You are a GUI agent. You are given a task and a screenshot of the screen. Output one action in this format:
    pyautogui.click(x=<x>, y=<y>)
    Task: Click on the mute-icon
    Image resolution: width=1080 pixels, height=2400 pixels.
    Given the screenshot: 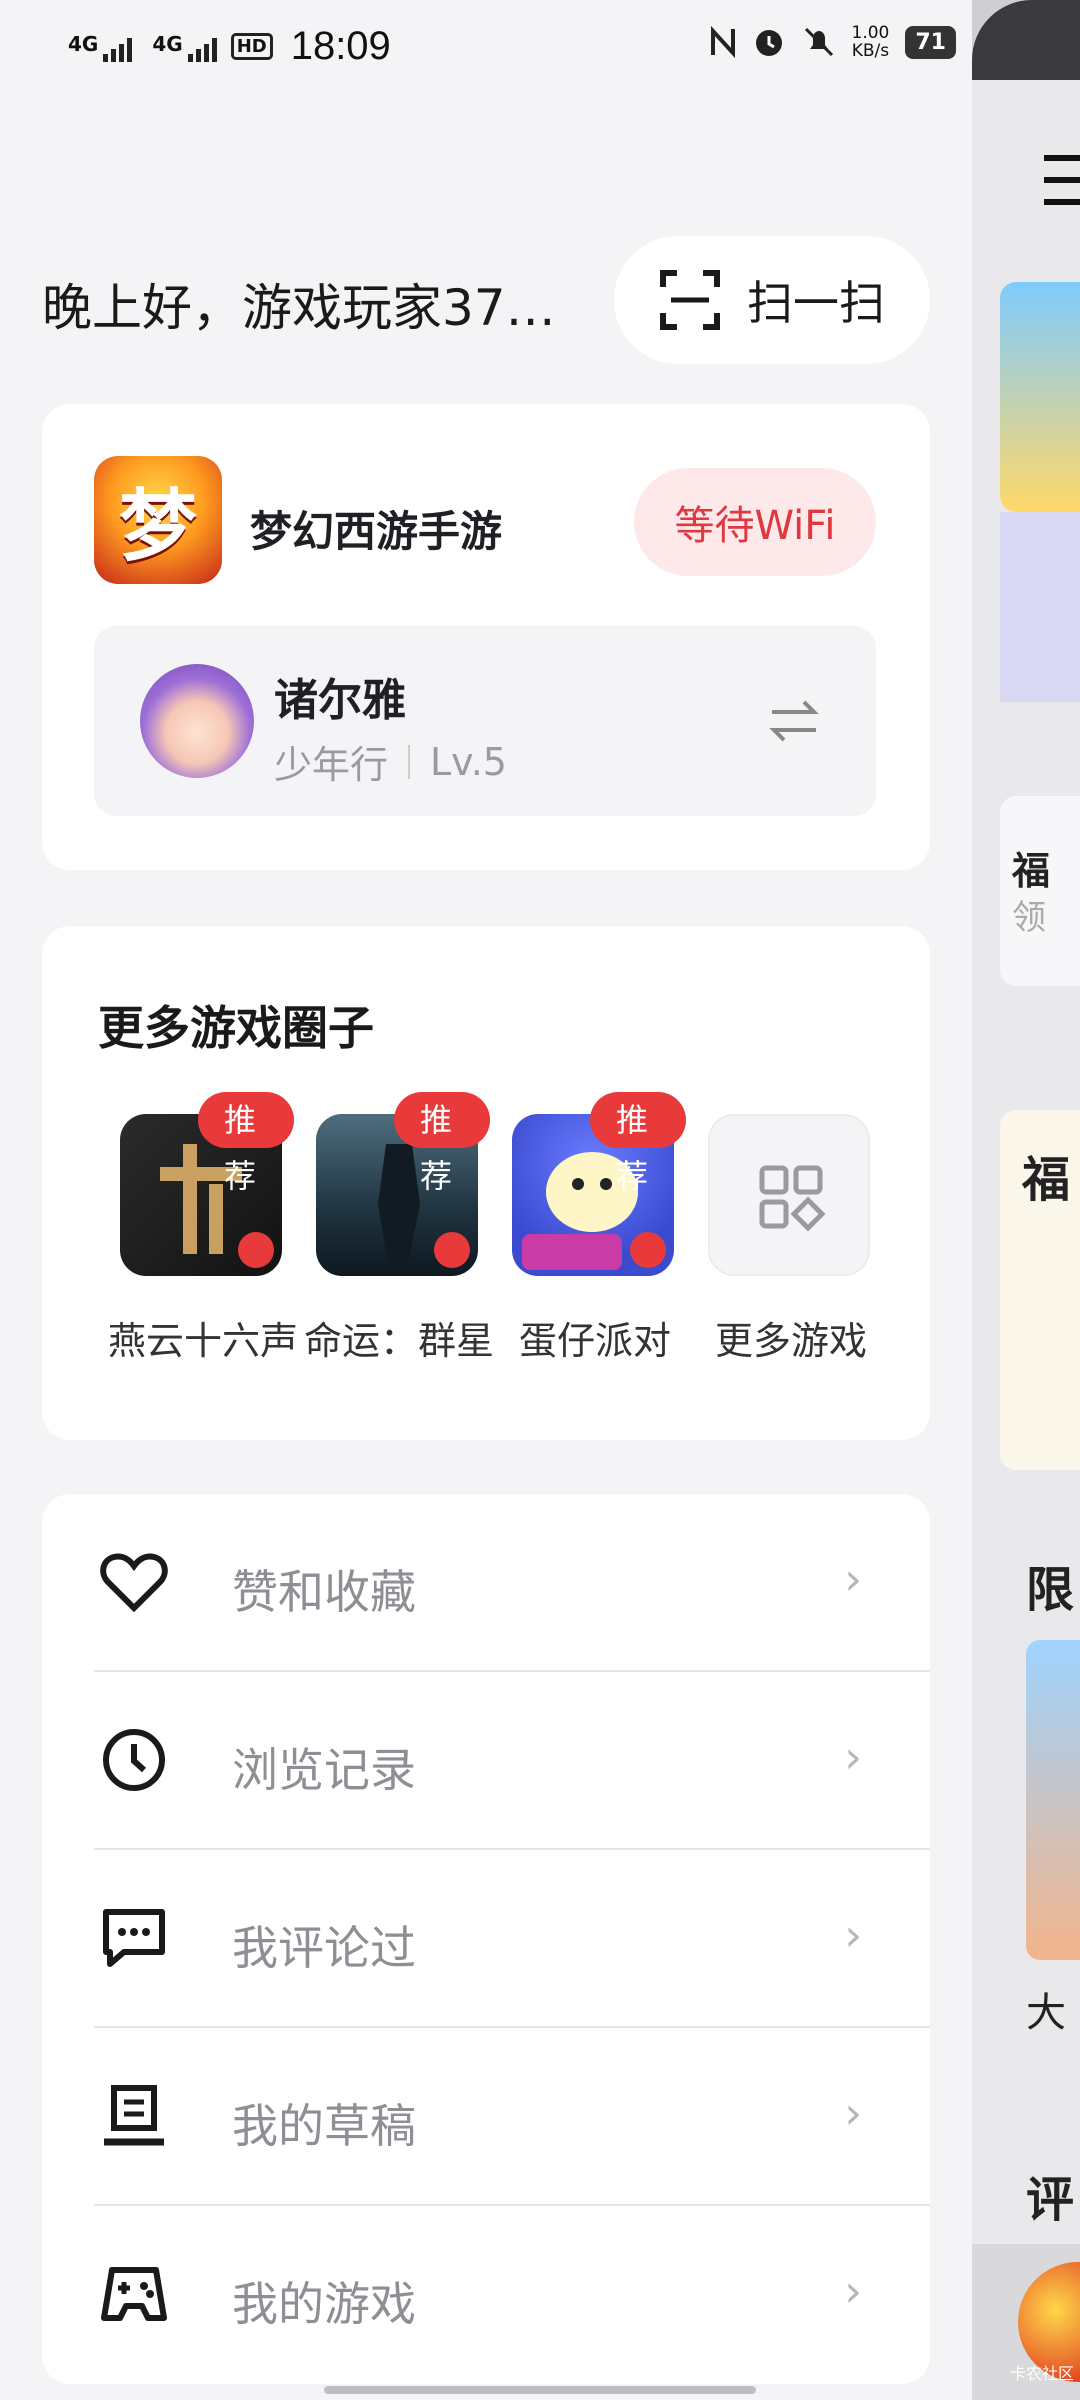 What is the action you would take?
    pyautogui.click(x=818, y=42)
    